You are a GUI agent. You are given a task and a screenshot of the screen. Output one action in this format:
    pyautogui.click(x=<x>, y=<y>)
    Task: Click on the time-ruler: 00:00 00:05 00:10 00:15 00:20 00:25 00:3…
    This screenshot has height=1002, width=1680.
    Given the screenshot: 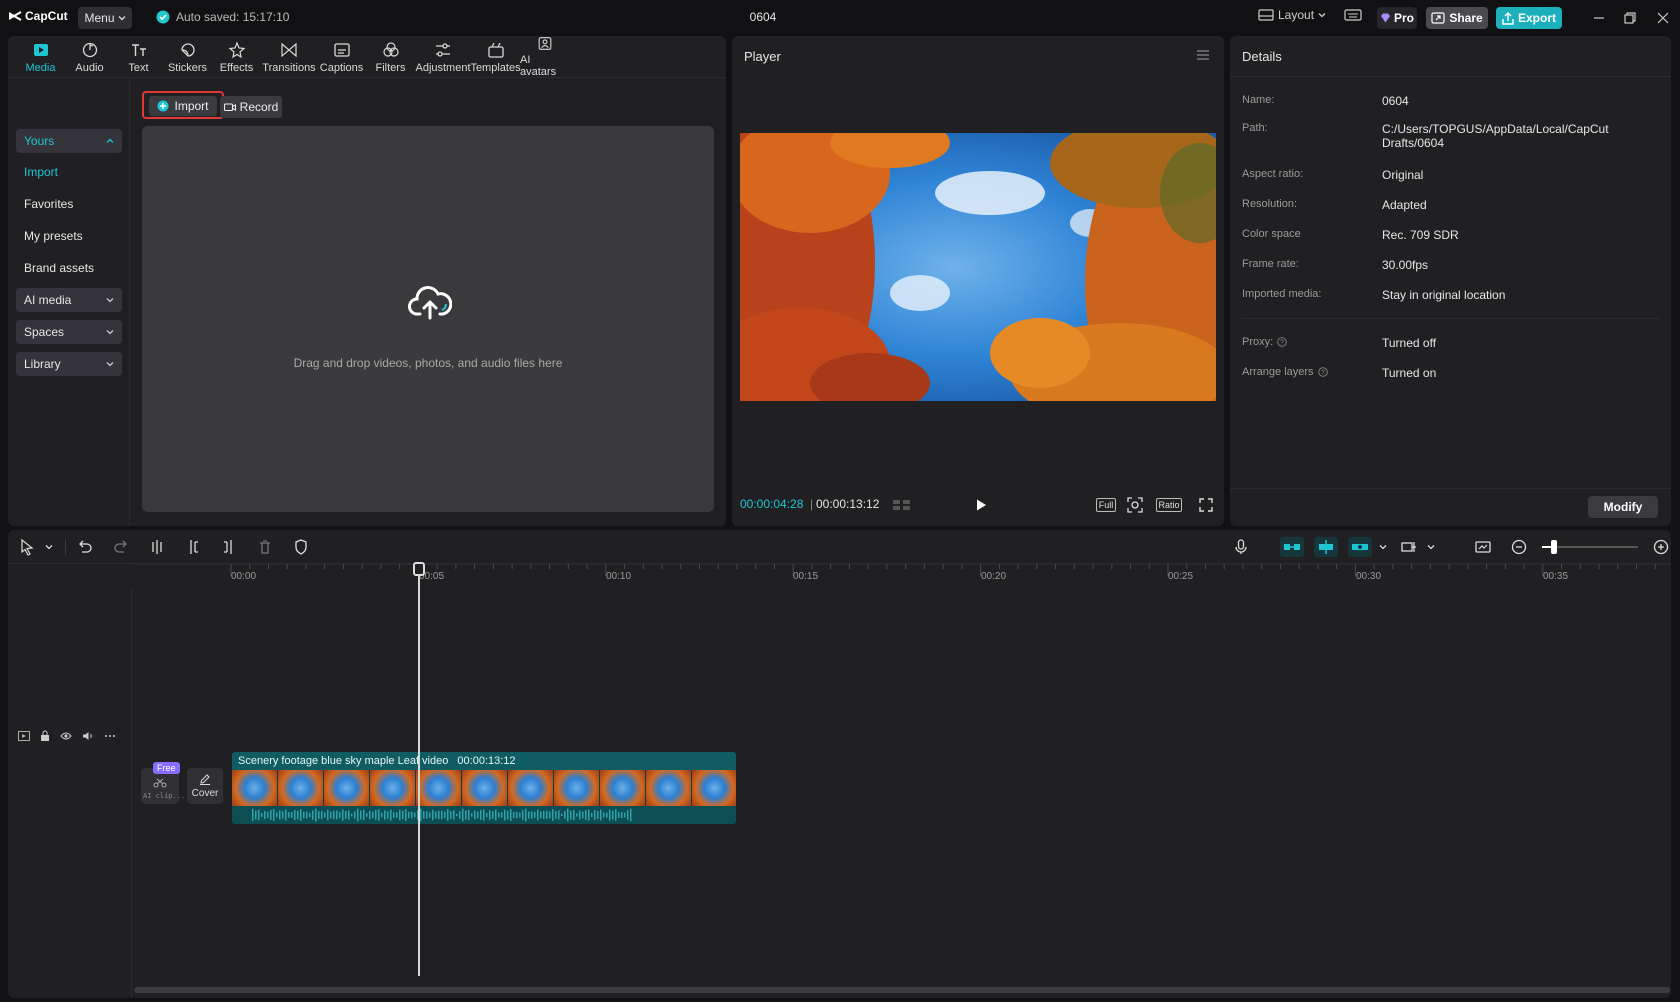 What is the action you would take?
    pyautogui.click(x=901, y=576)
    